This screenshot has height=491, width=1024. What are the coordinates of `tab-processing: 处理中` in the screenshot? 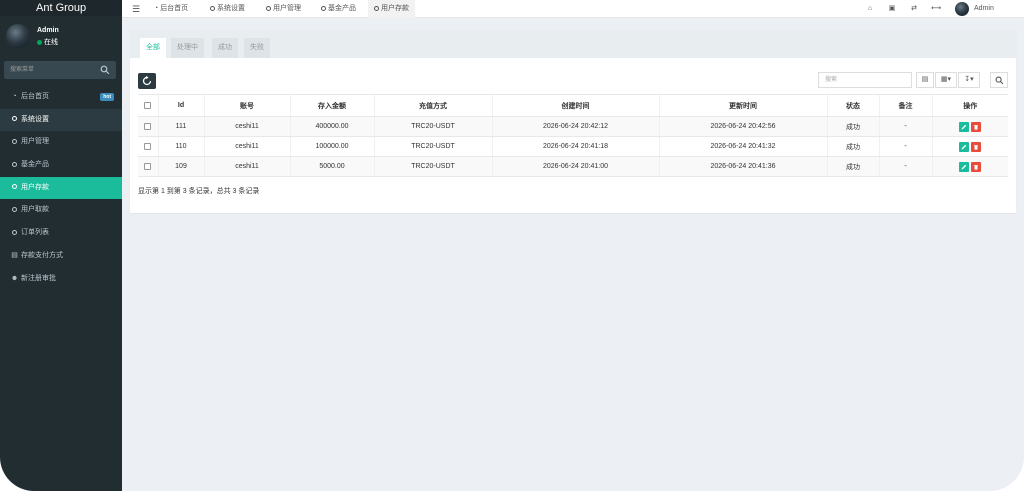 It's located at (187, 48).